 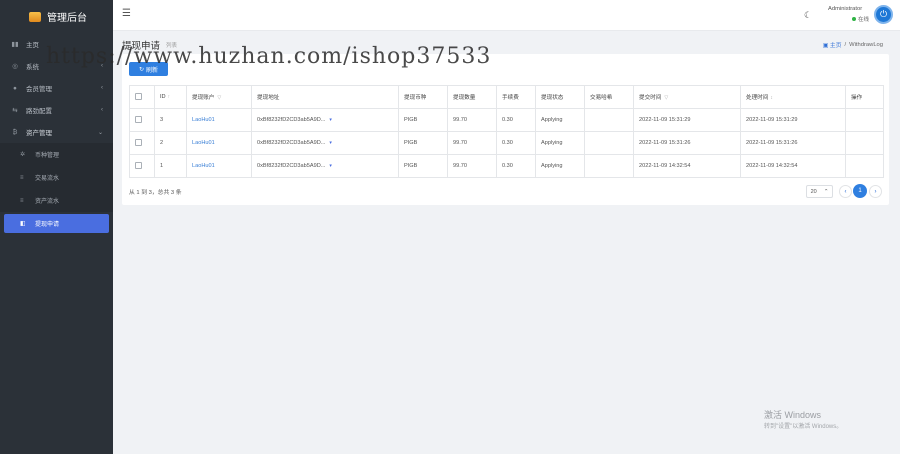 I want to click on col-id: ID ↑, so click(x=170, y=97).